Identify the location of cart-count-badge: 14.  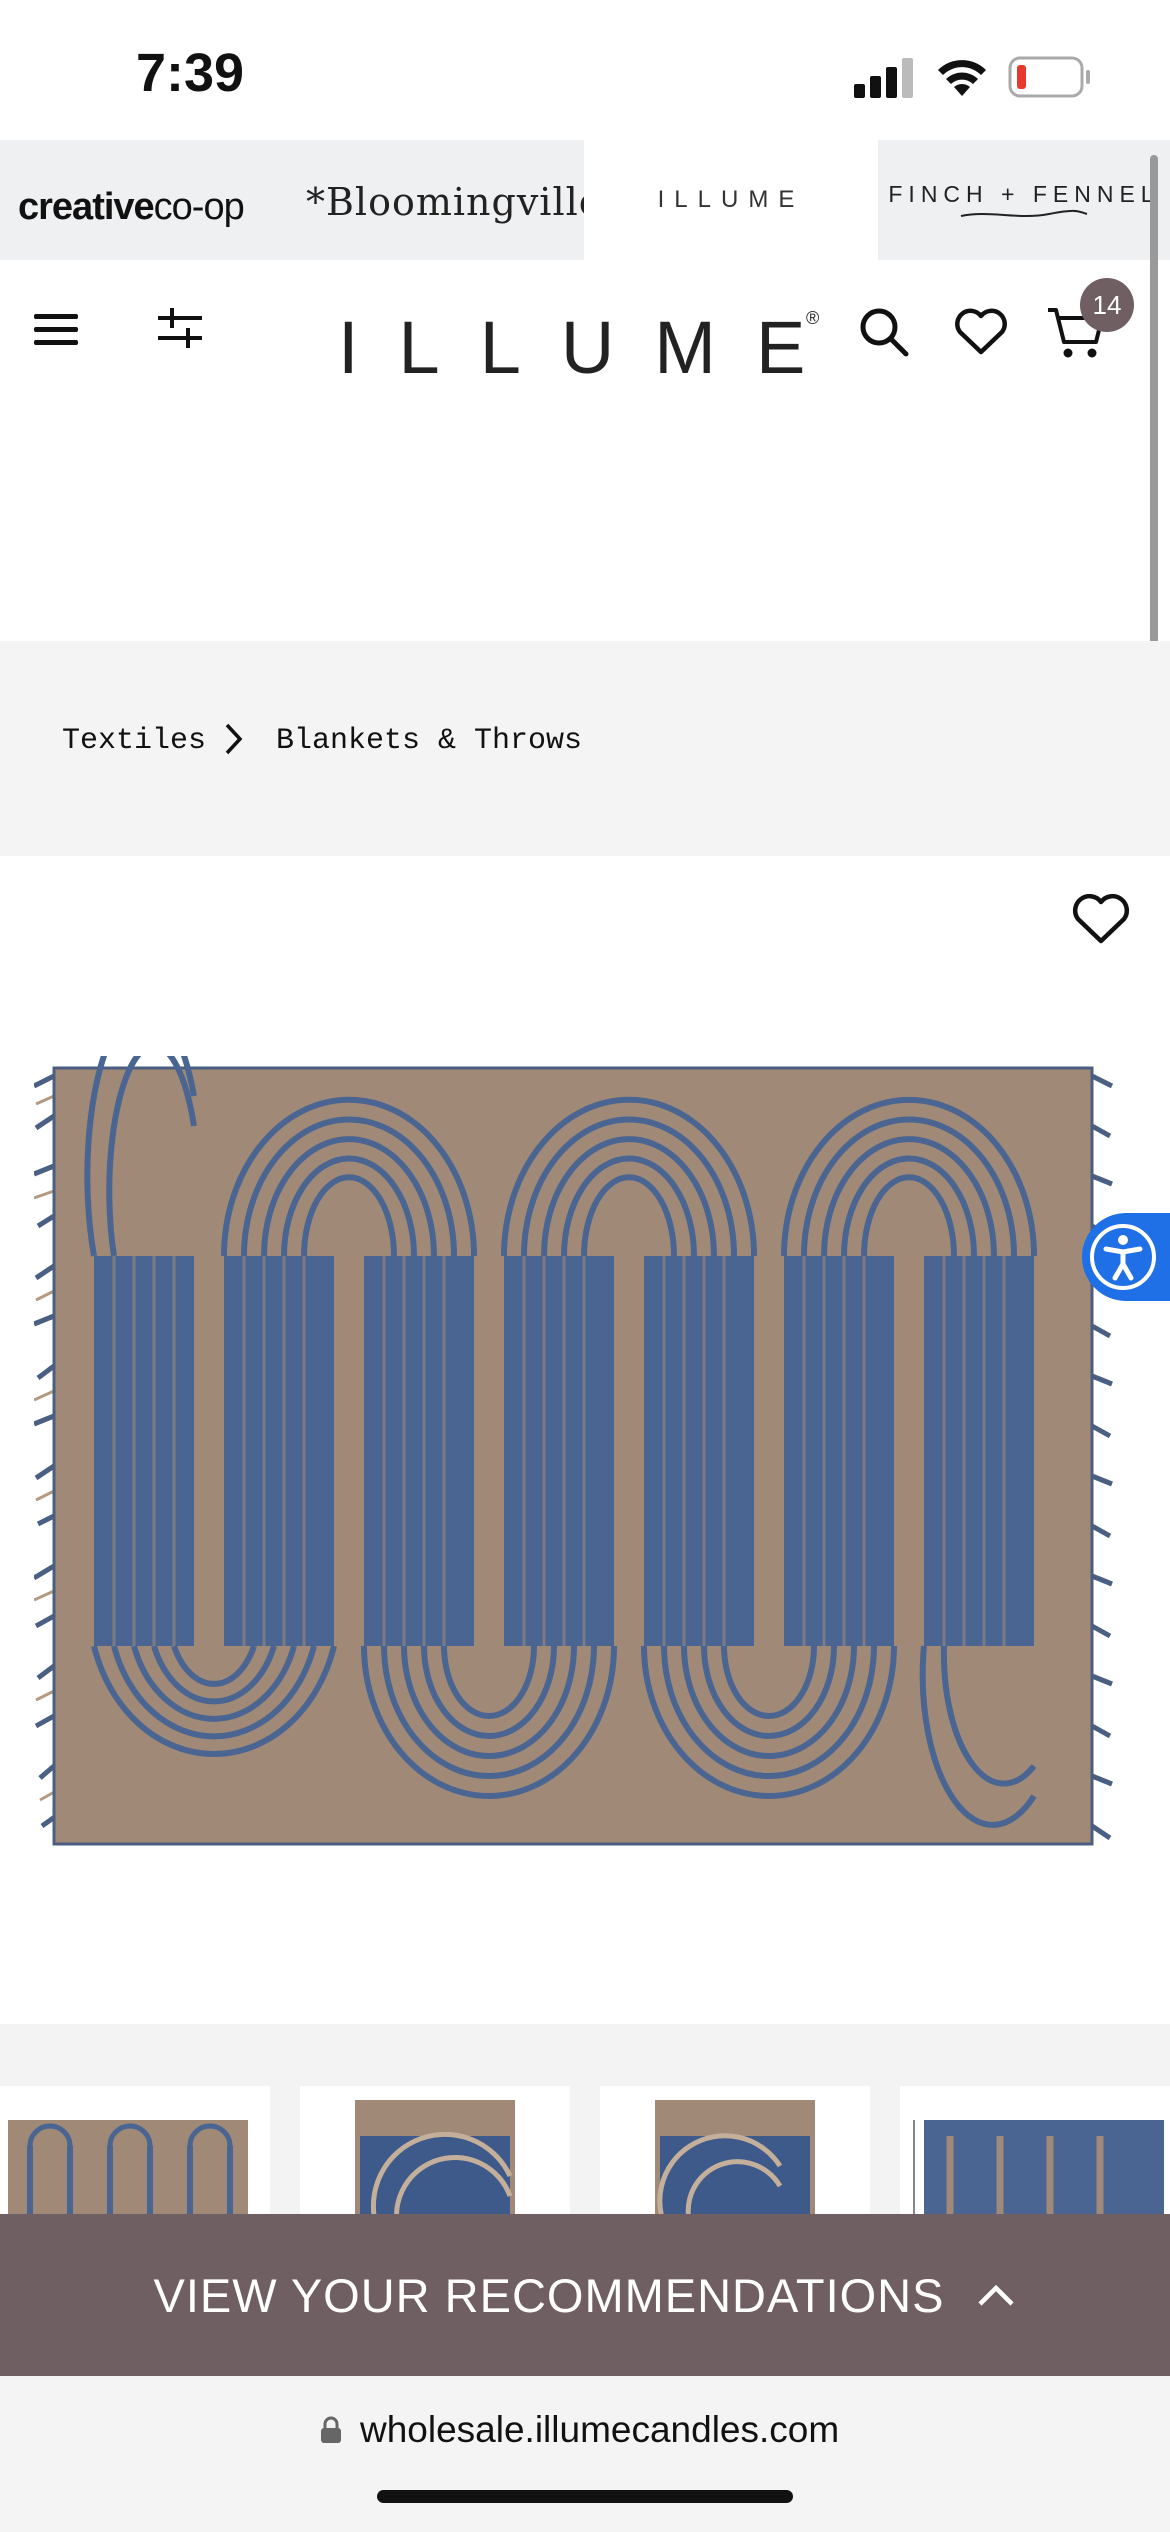
(1107, 305).